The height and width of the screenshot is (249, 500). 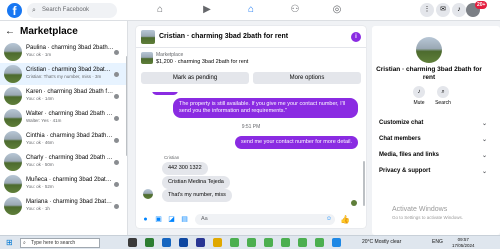 What do you see at coordinates (420, 209) in the screenshot?
I see `activate-title: Activate Windows` at bounding box center [420, 209].